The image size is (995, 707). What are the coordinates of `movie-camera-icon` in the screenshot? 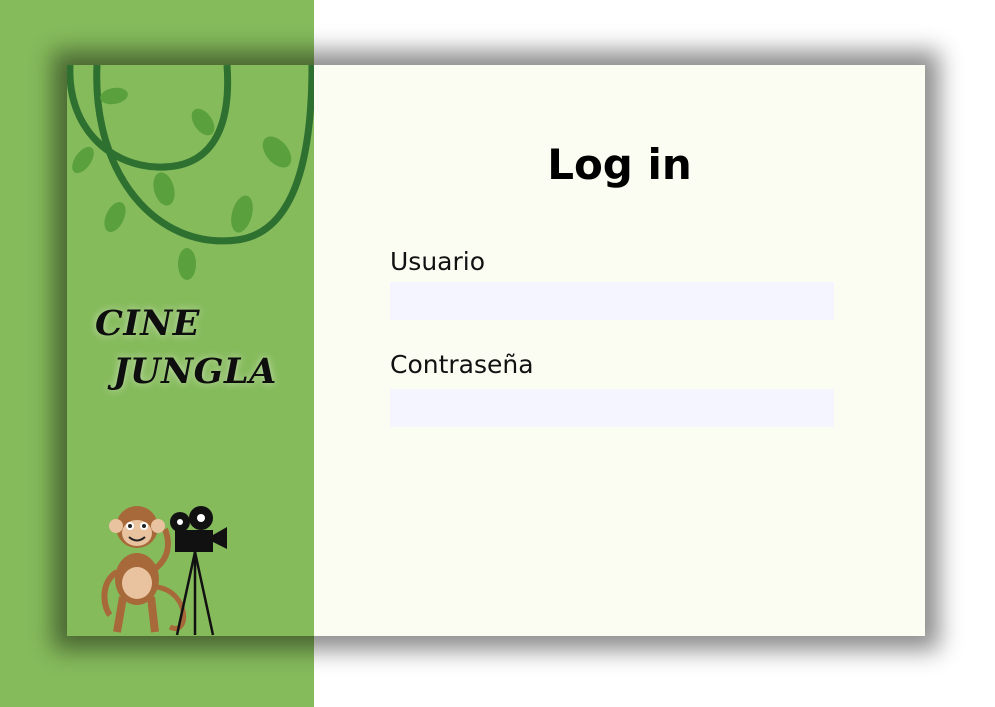 It's located at (198, 571).